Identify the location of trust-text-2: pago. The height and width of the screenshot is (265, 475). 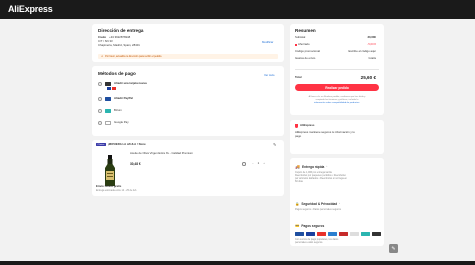
(298, 136).